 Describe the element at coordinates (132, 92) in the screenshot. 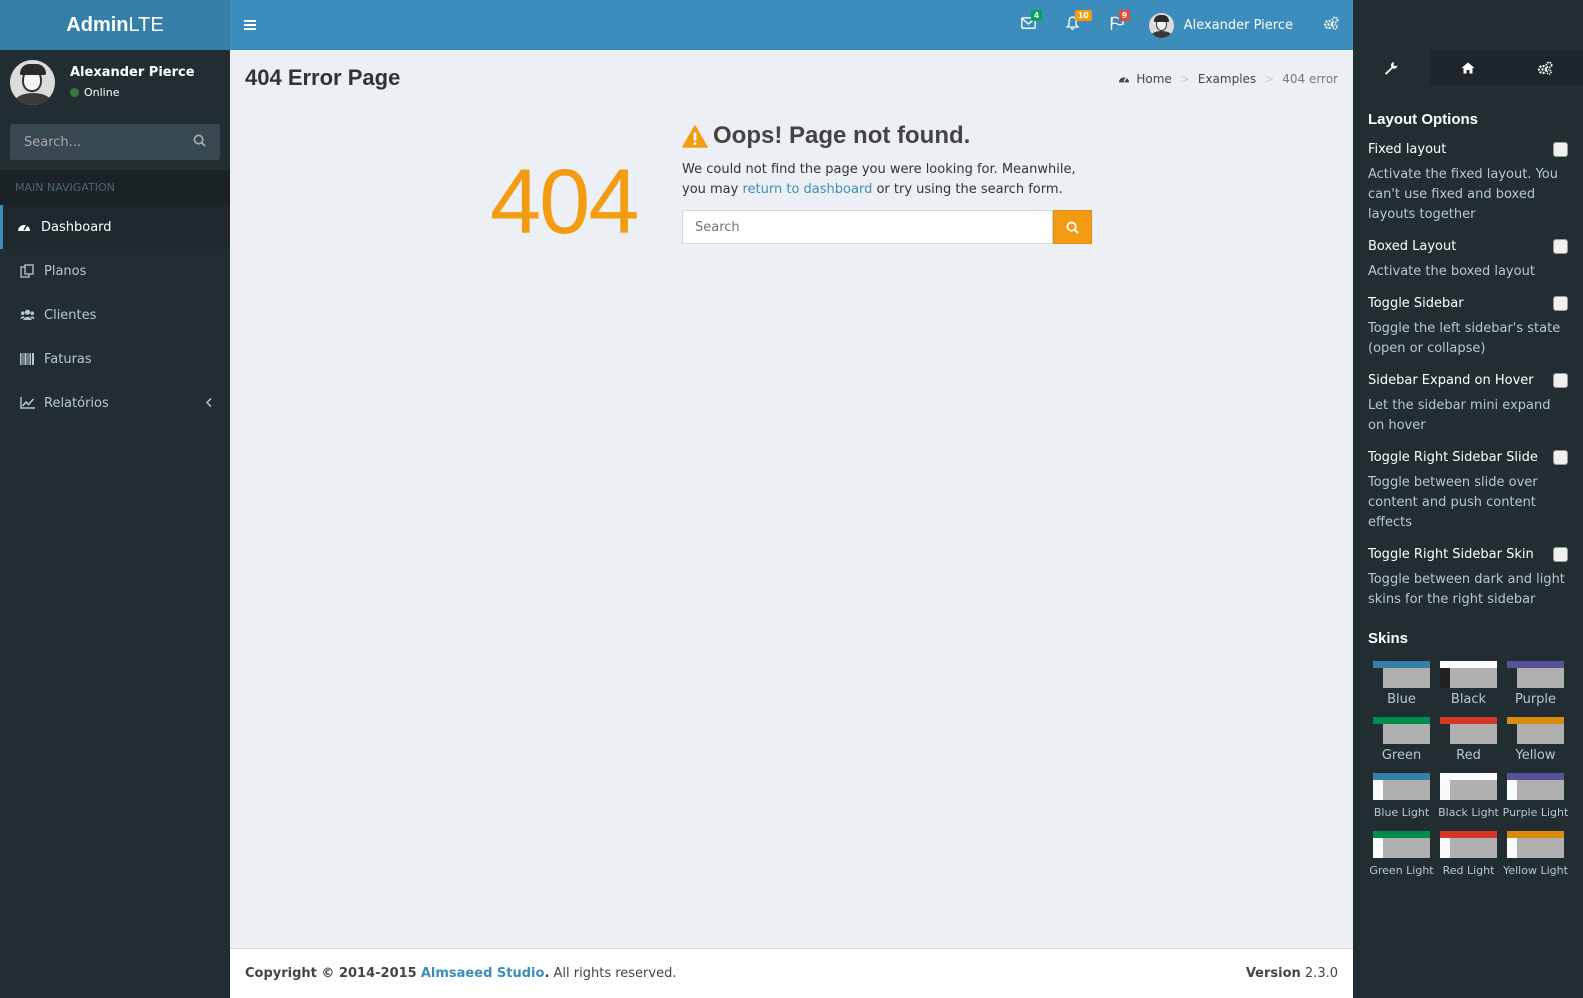

I see `user-status: Online` at that location.